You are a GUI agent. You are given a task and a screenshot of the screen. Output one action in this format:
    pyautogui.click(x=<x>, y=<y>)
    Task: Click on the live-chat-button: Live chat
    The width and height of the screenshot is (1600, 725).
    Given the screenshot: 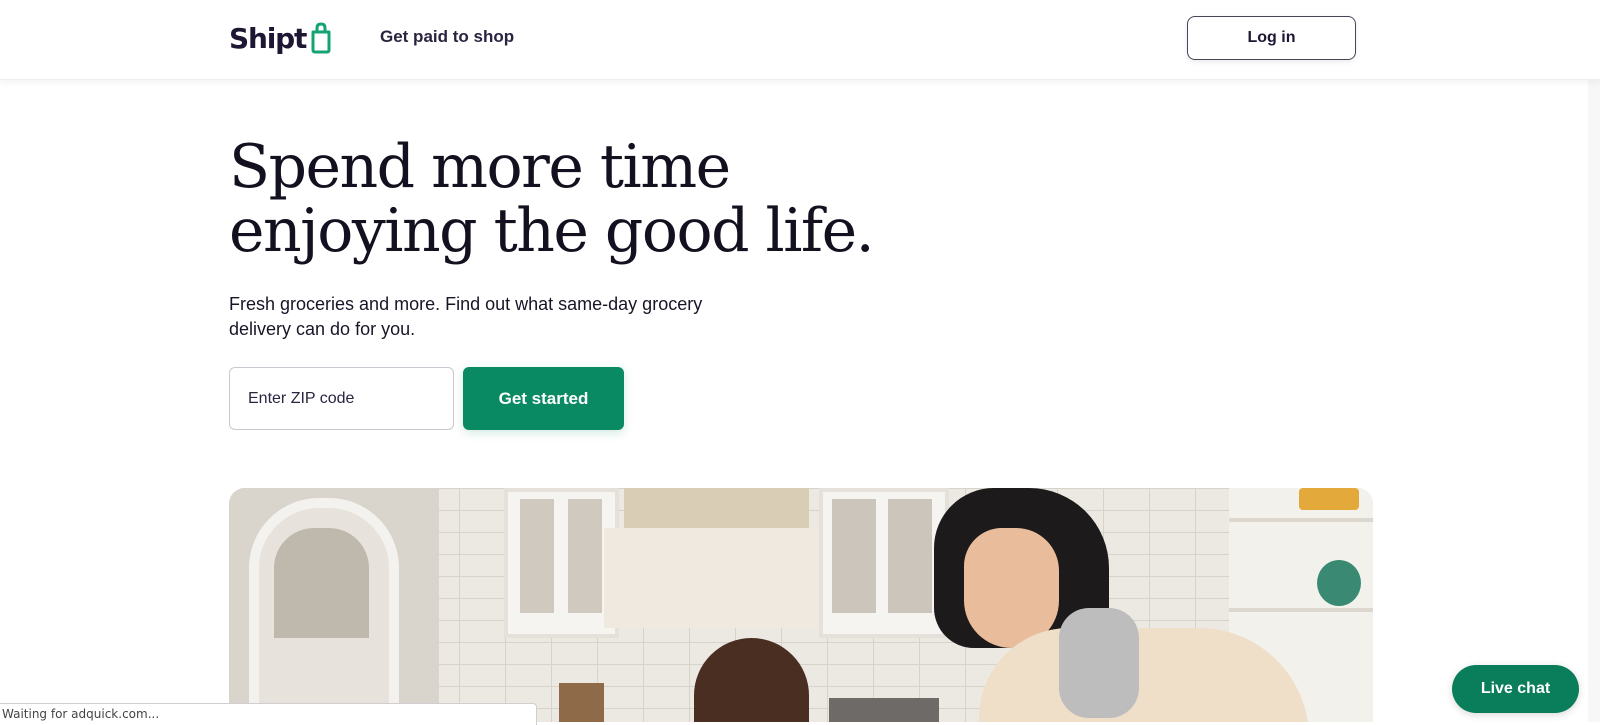 What is the action you would take?
    pyautogui.click(x=1515, y=689)
    